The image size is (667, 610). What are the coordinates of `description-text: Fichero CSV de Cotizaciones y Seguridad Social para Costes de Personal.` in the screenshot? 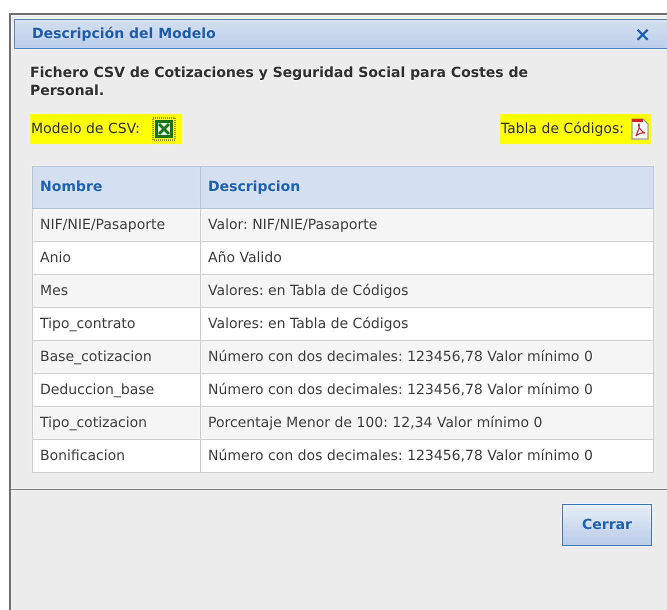 It's located at (279, 82).